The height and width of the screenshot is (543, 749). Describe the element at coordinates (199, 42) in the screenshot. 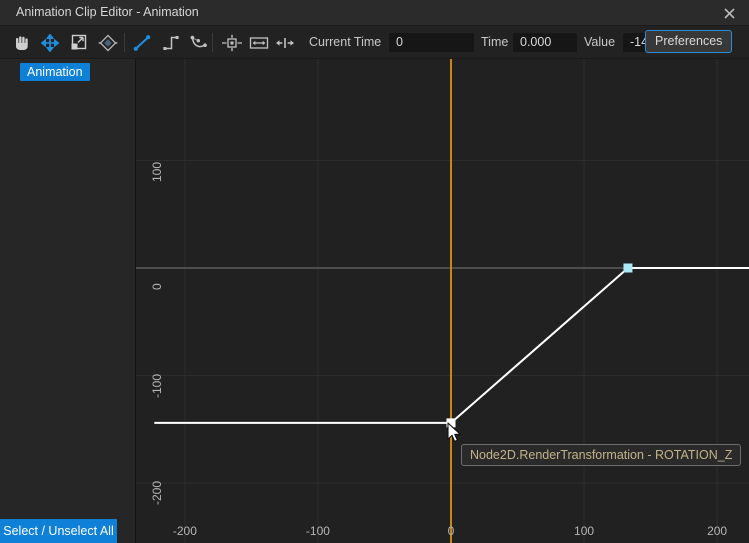

I see `bezier-curve-icon` at that location.